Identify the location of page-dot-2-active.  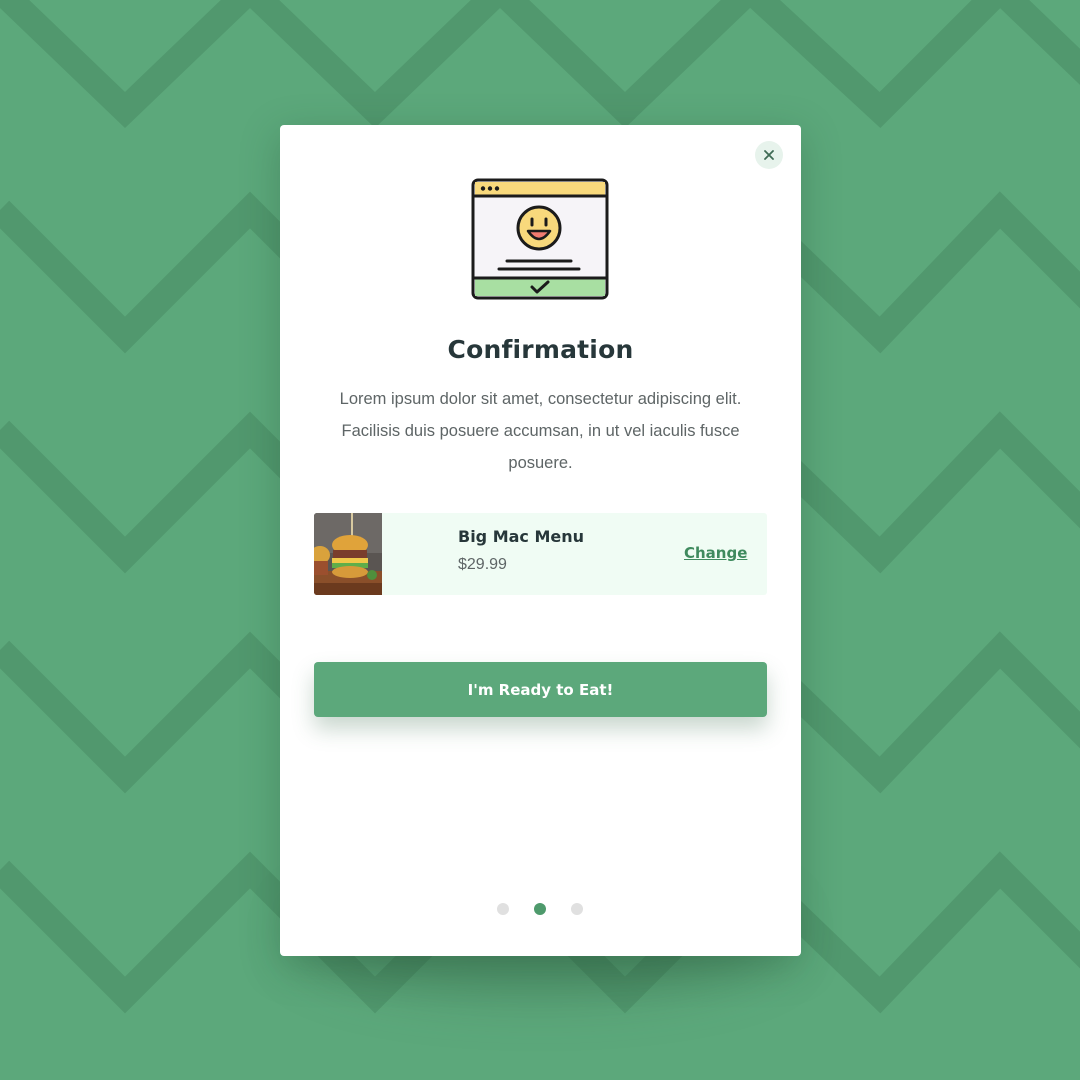
(540, 909).